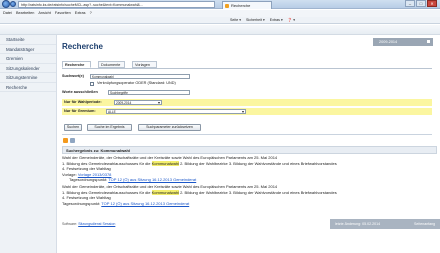 Image resolution: width=440 pixels, height=253 pixels. What do you see at coordinates (7, 13) in the screenshot?
I see `menu-item-file: Datei` at bounding box center [7, 13].